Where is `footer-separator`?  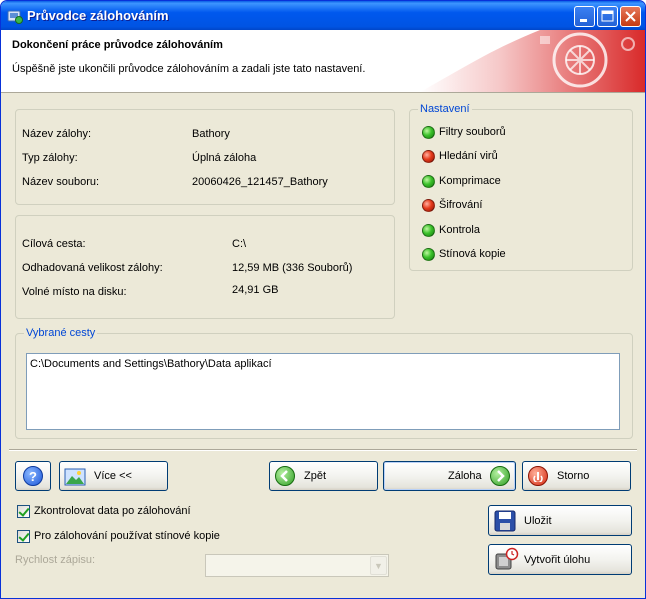
footer-separator is located at coordinates (323, 450).